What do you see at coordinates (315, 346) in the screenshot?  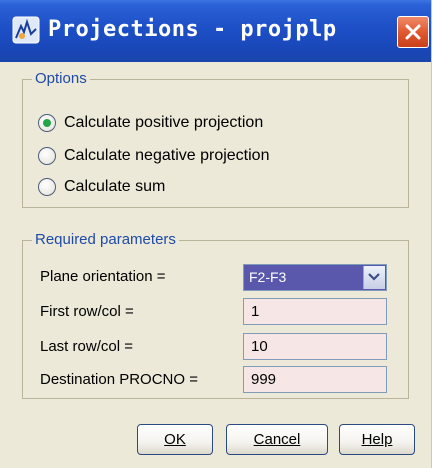 I see `last-row-col-field: 10` at bounding box center [315, 346].